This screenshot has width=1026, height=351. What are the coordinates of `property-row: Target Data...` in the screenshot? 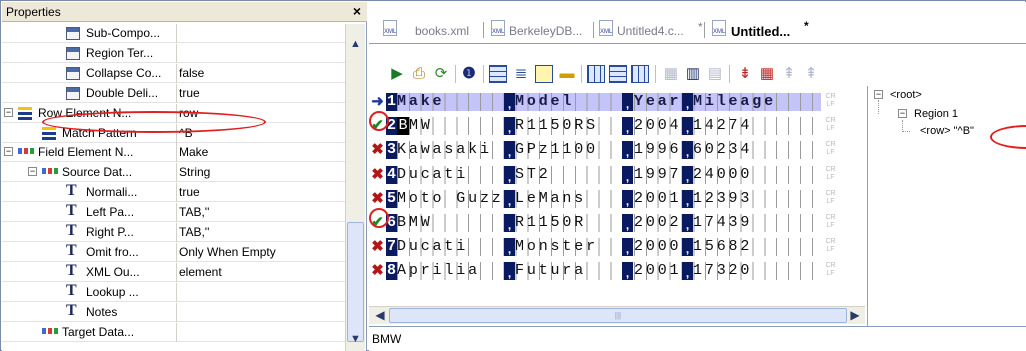 It's located at (173, 332).